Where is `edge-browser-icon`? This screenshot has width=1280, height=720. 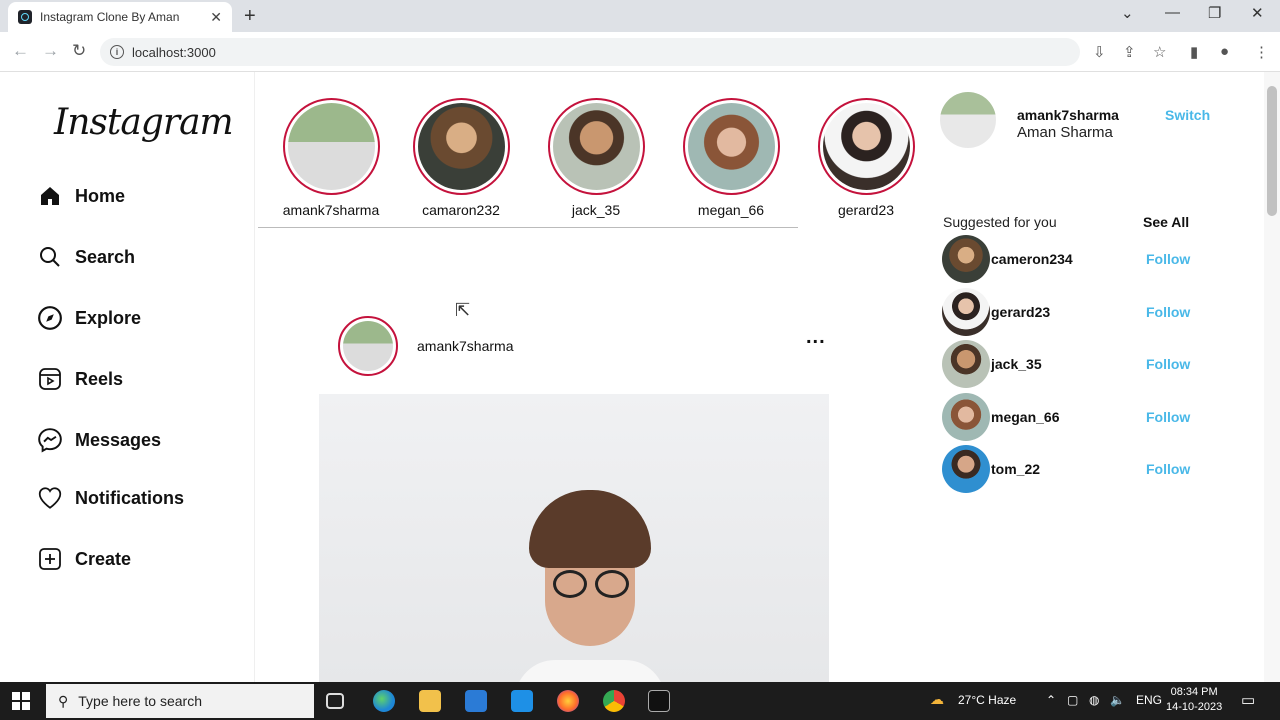
edge-browser-icon is located at coordinates (384, 701).